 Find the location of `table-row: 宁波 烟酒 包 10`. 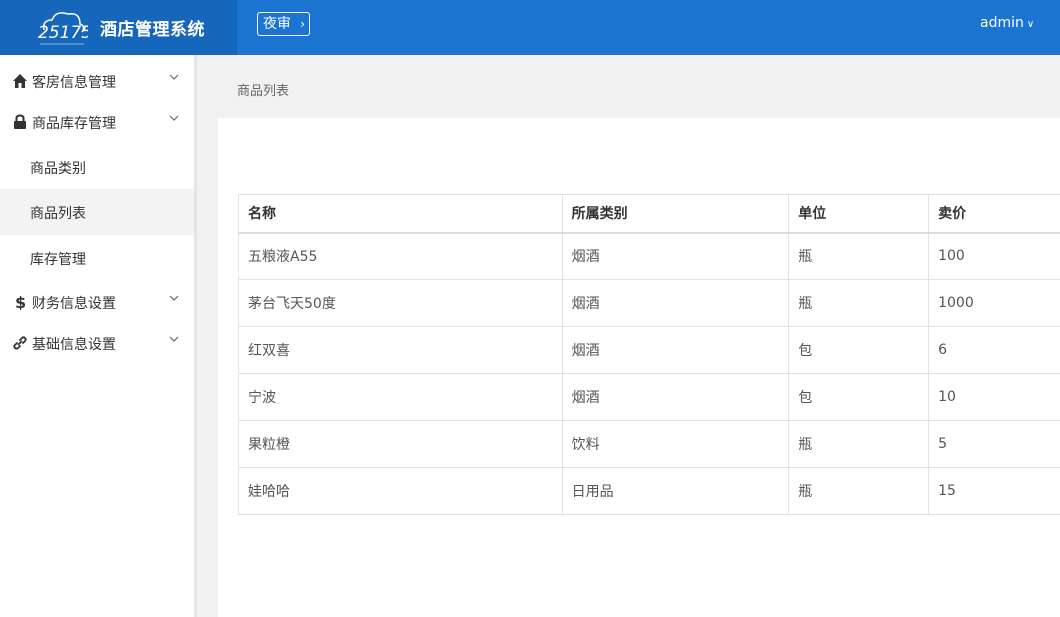

table-row: 宁波 烟酒 包 10 is located at coordinates (649, 397).